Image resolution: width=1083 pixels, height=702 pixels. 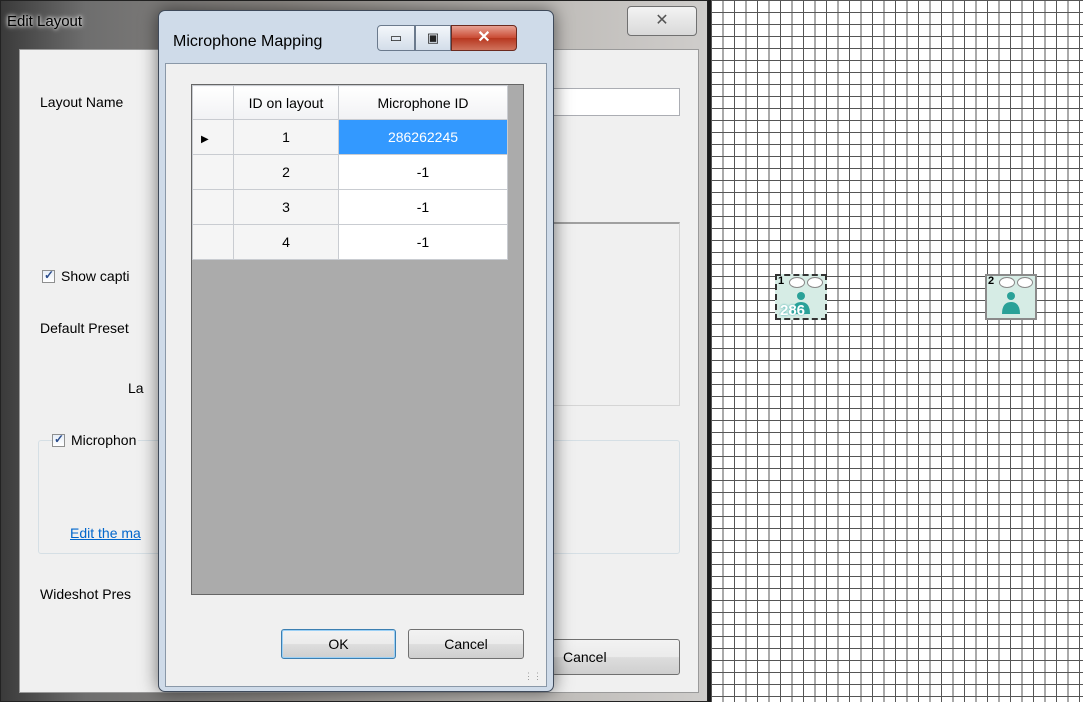 I want to click on table-row: ▶ 1 286262245, so click(x=350, y=137).